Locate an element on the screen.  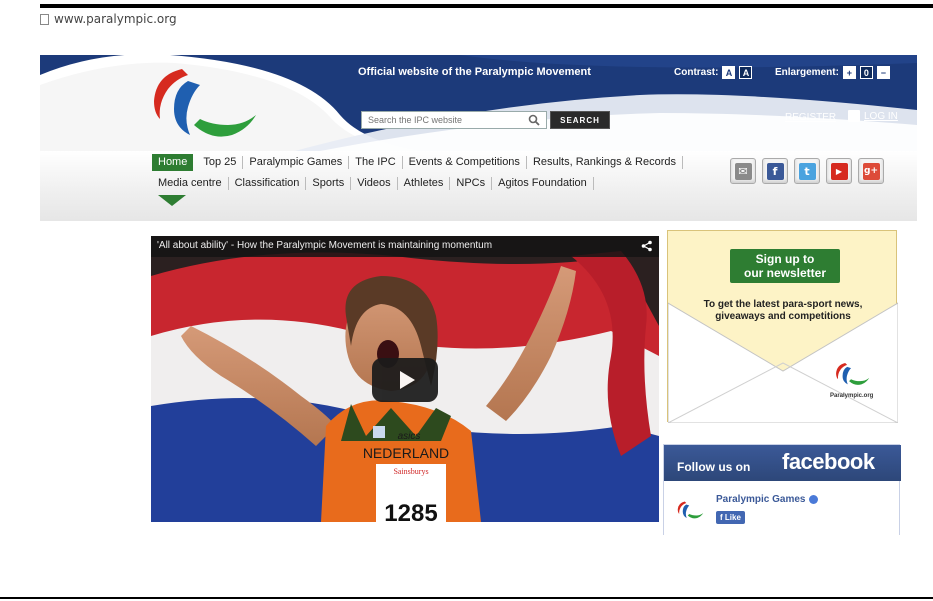
contrast-controls: Contrast: A A is located at coordinates (713, 72).